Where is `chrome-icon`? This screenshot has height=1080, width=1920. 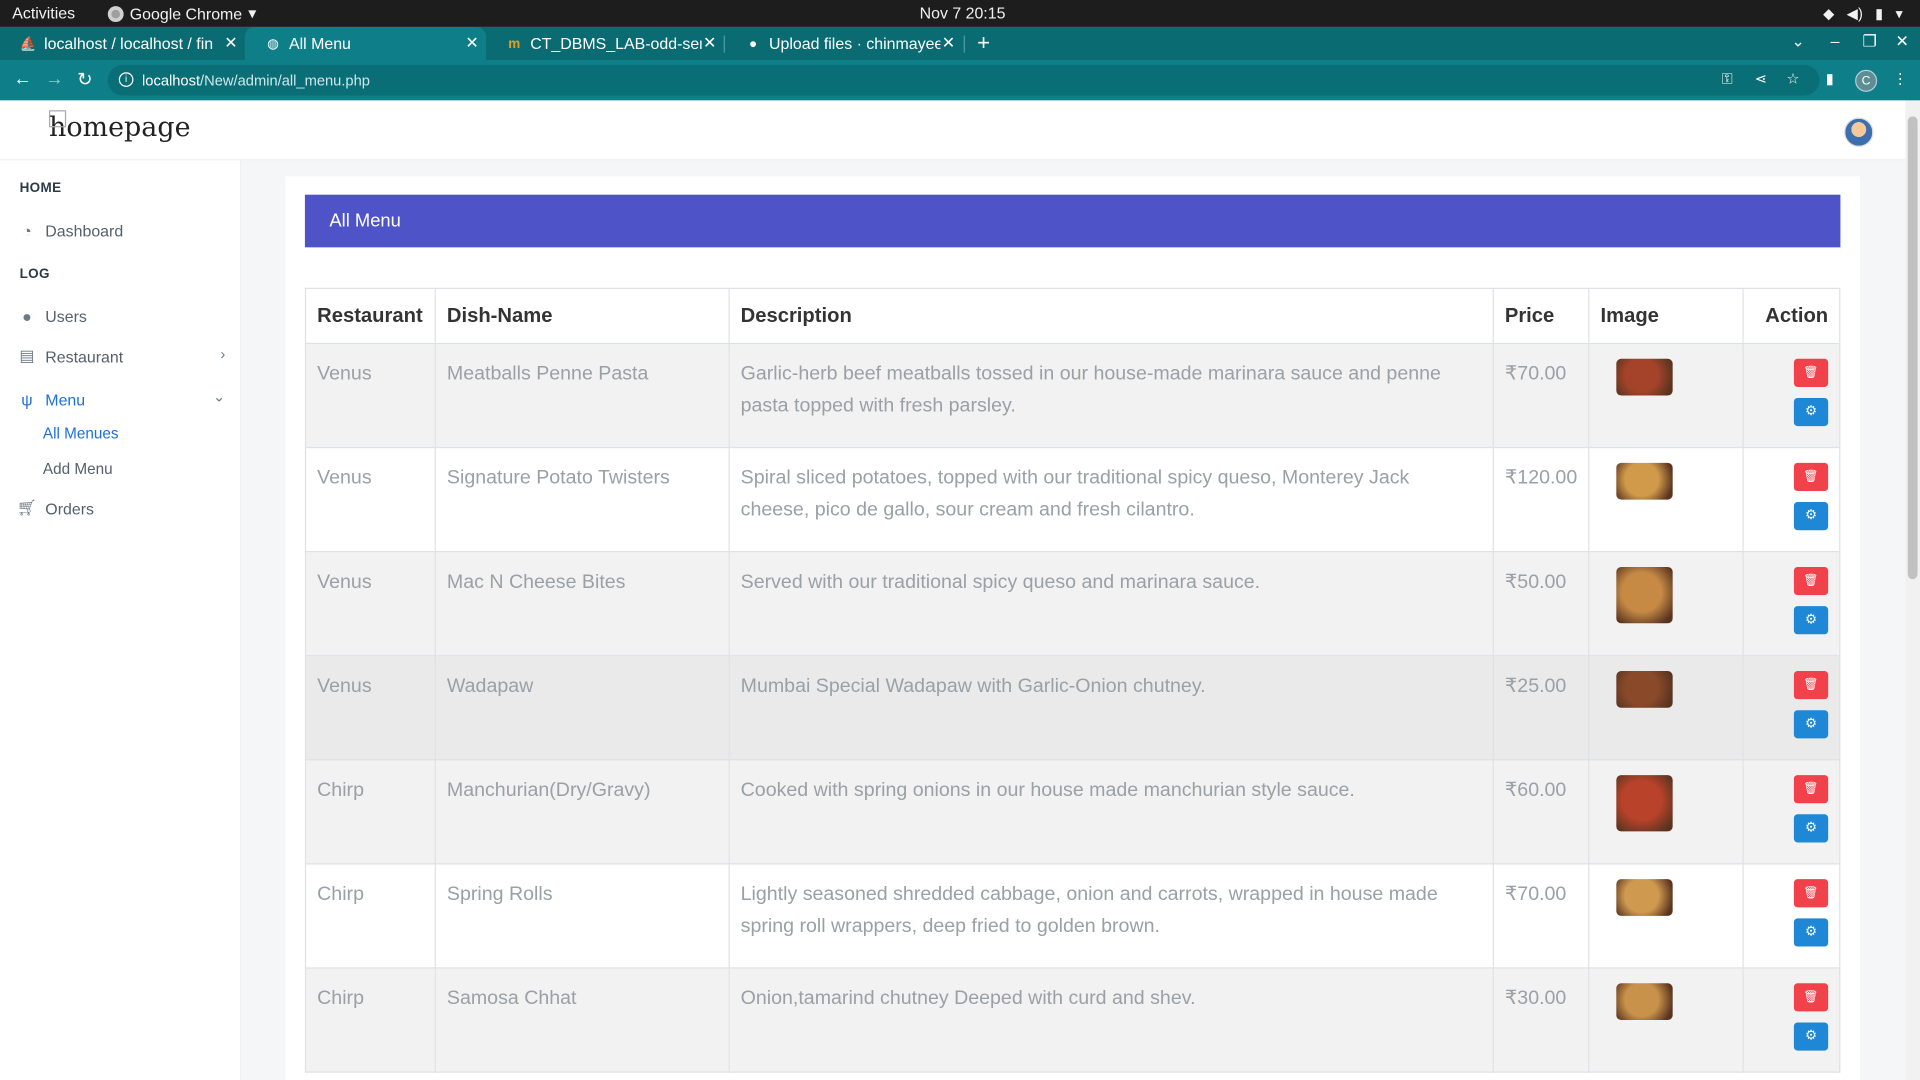
chrome-icon is located at coordinates (115, 13).